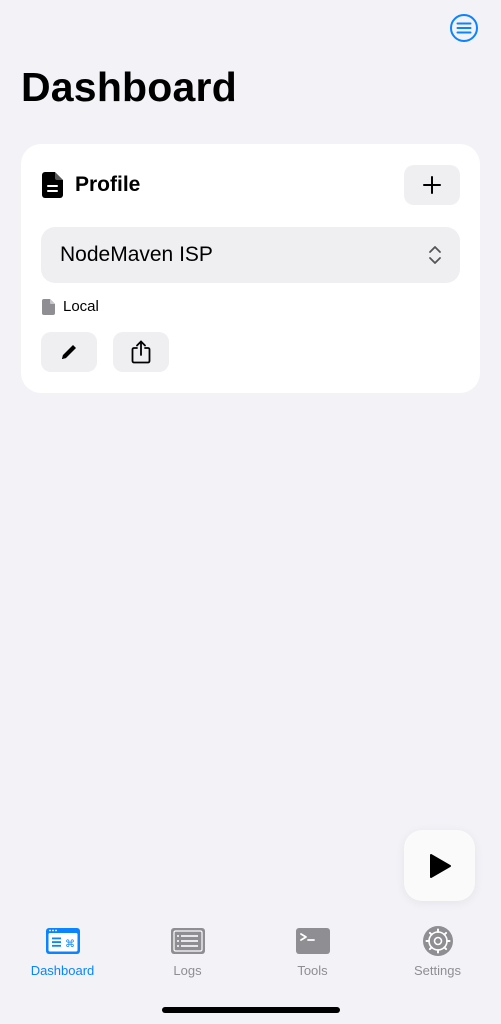 The height and width of the screenshot is (1024, 501). What do you see at coordinates (187, 941) in the screenshot?
I see `logs-icon` at bounding box center [187, 941].